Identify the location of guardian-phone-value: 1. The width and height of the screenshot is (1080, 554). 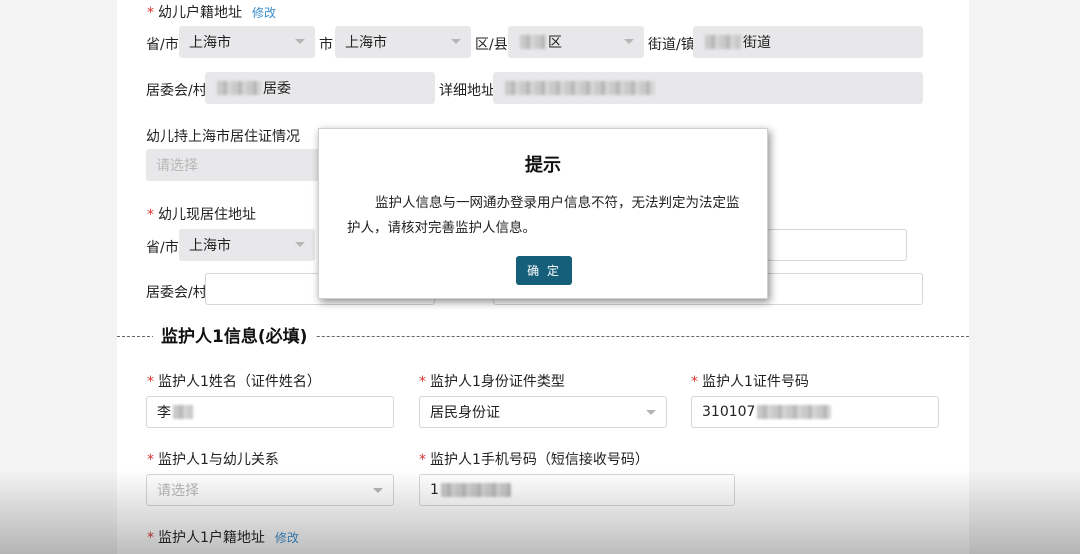
(434, 490).